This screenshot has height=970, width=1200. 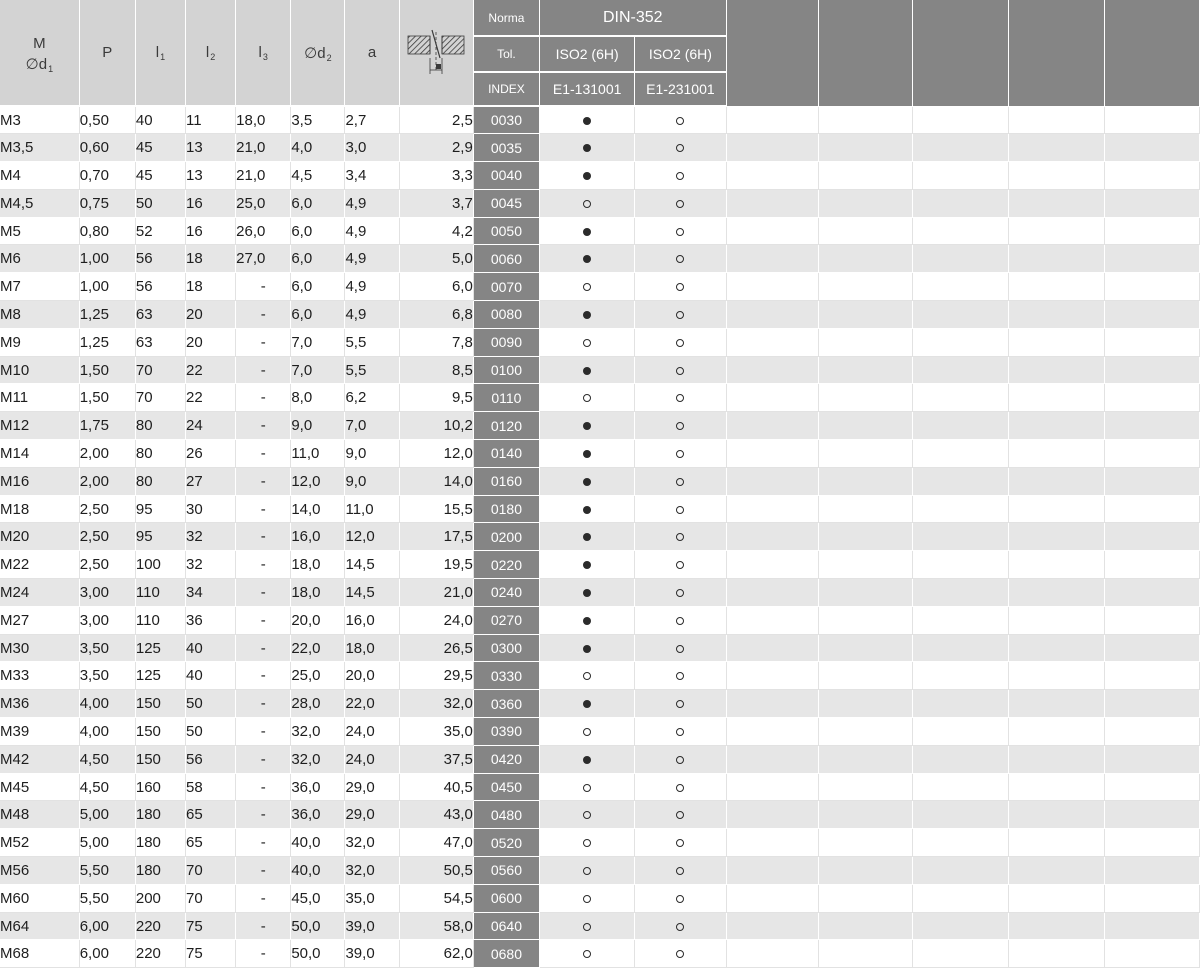 I want to click on l1-cell: 80, so click(x=161, y=453).